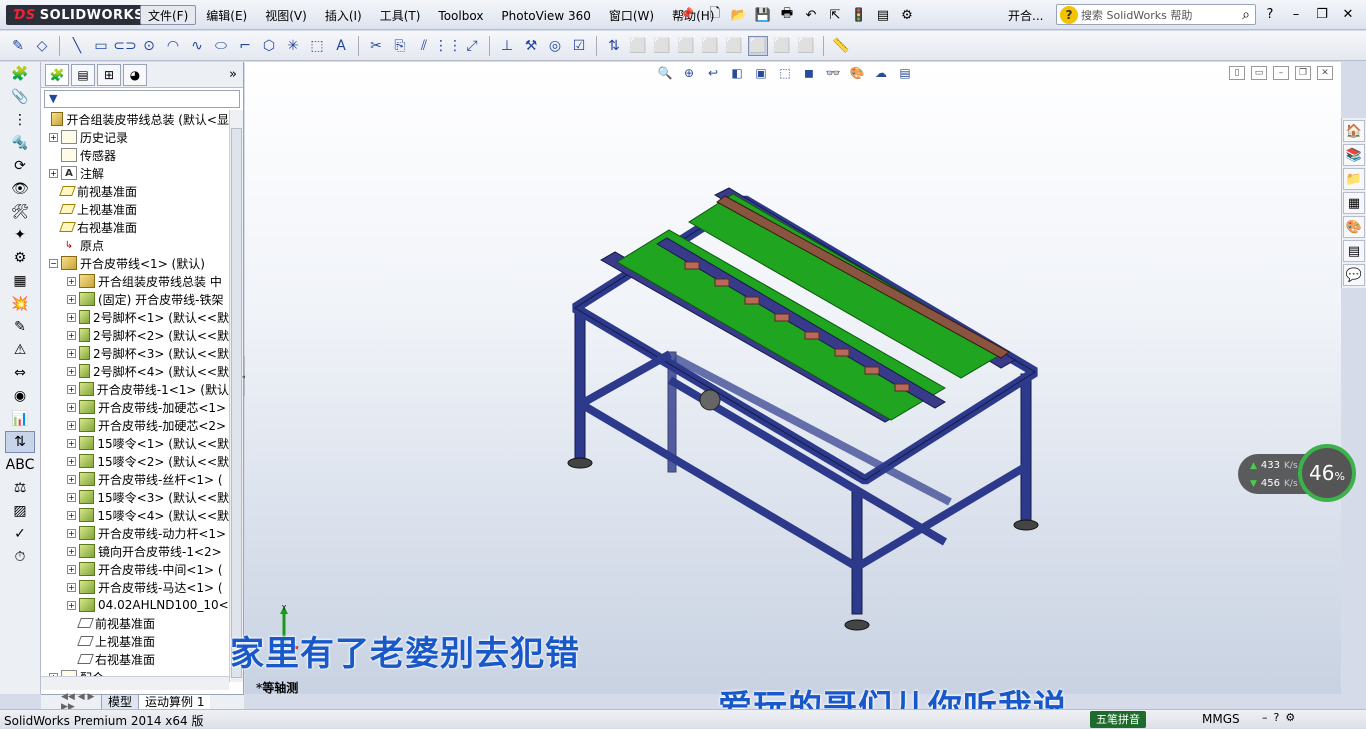  I want to click on property-manager-tab-icon: ▤, so click(83, 74).